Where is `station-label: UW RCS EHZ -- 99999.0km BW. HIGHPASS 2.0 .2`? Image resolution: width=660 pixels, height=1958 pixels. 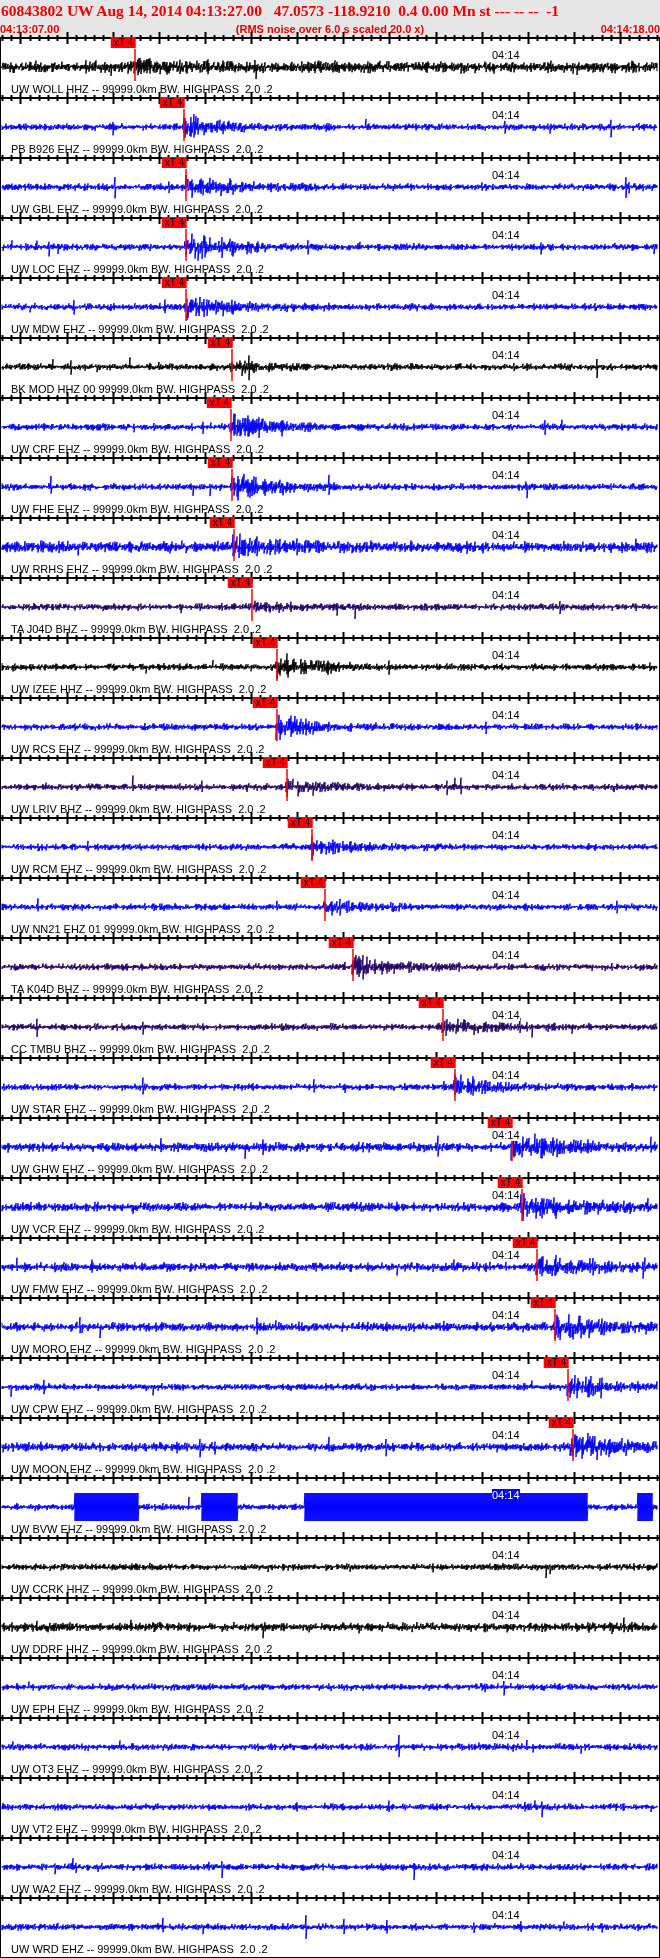
station-label: UW RCS EHZ -- 99999.0km BW. HIGHPASS 2.0 .2 is located at coordinates (138, 749).